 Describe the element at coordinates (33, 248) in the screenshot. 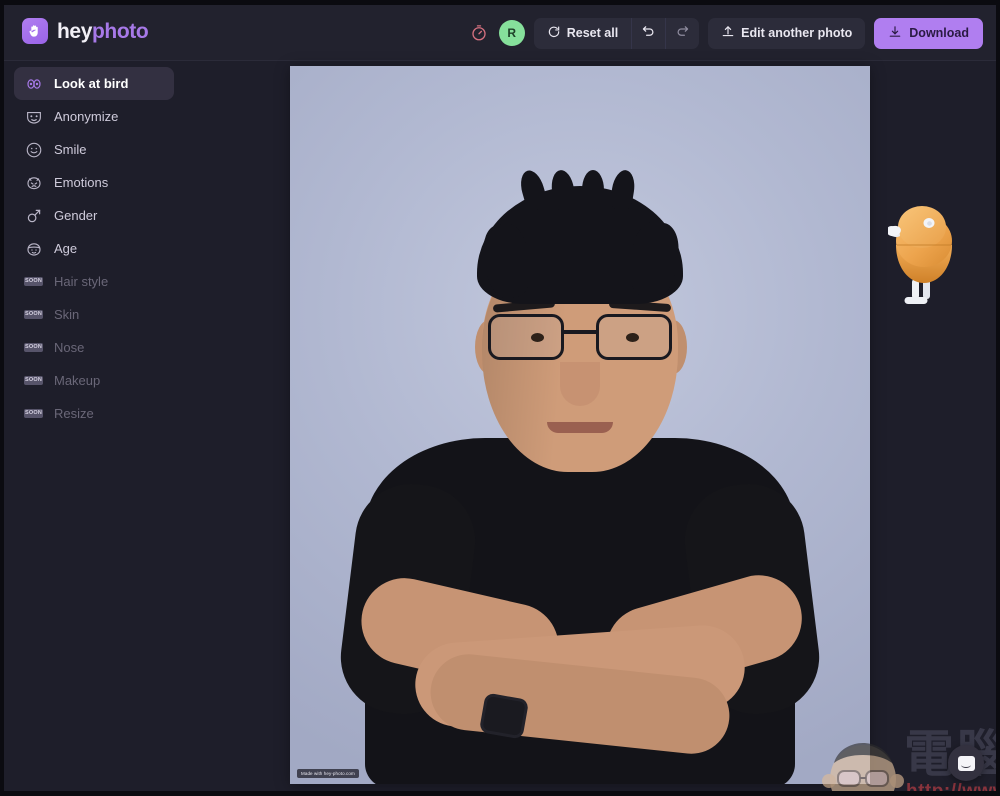

I see `age-face-icon` at that location.